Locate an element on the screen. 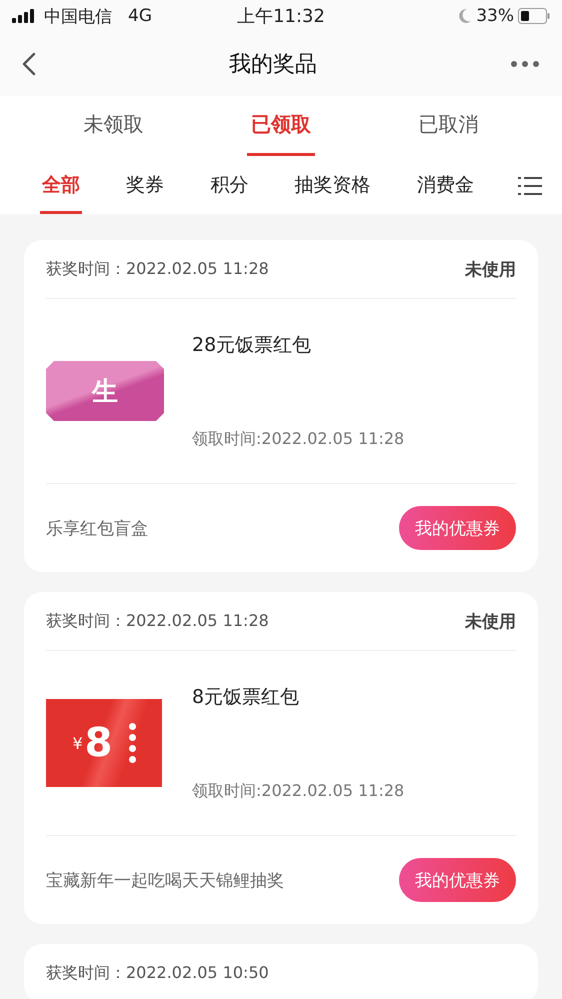 The image size is (562, 999). menu-icon is located at coordinates (530, 186).